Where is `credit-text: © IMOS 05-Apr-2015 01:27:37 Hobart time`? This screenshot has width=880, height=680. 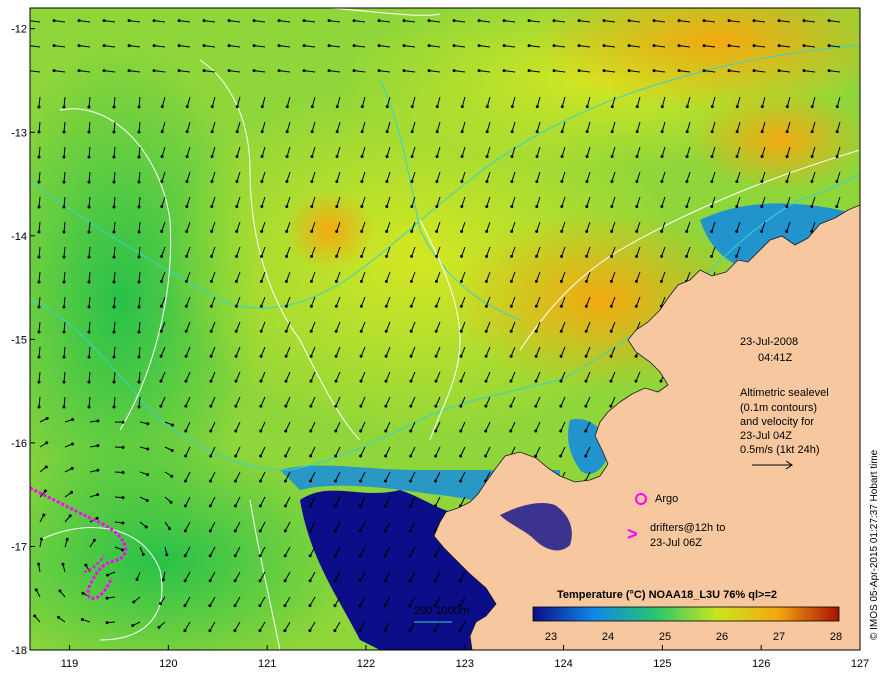 credit-text: © IMOS 05-Apr-2015 01:27:37 Hobart time is located at coordinates (874, 544).